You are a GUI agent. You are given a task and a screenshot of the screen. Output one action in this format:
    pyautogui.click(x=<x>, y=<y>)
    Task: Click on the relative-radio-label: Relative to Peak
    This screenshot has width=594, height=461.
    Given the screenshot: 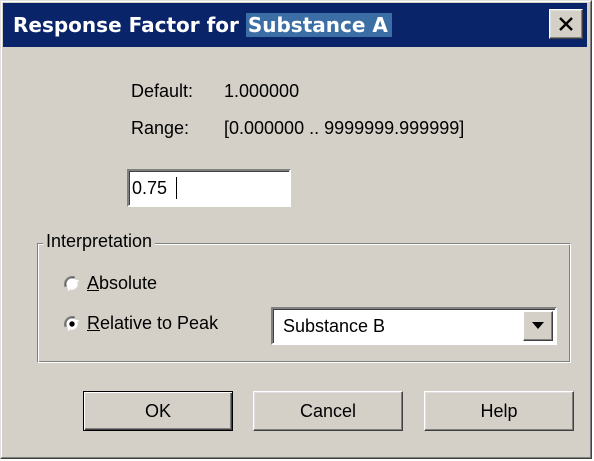 What is the action you would take?
    pyautogui.click(x=152, y=323)
    